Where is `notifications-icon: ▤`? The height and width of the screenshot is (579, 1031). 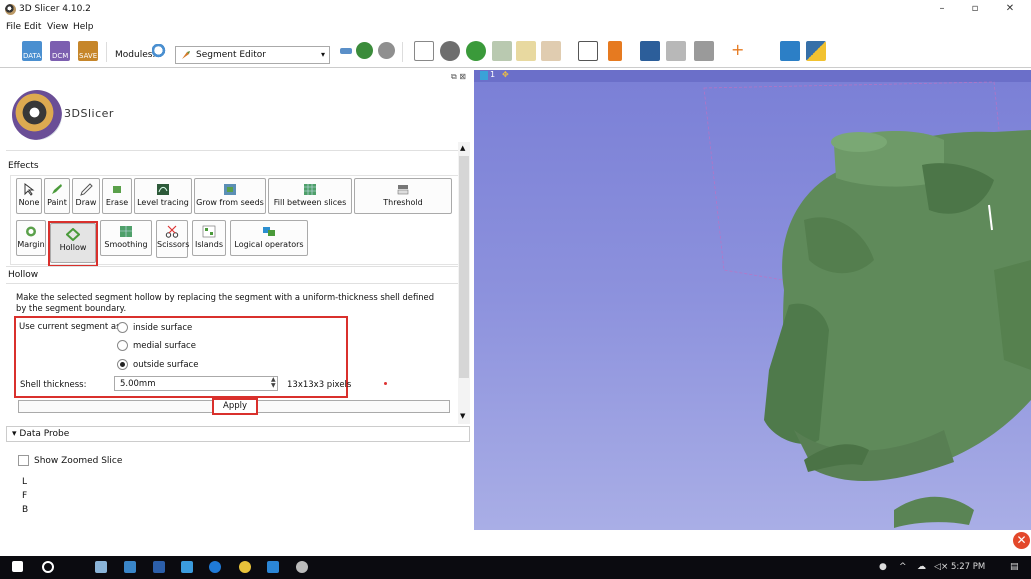
notifications-icon: ▤ is located at coordinates (1014, 567).